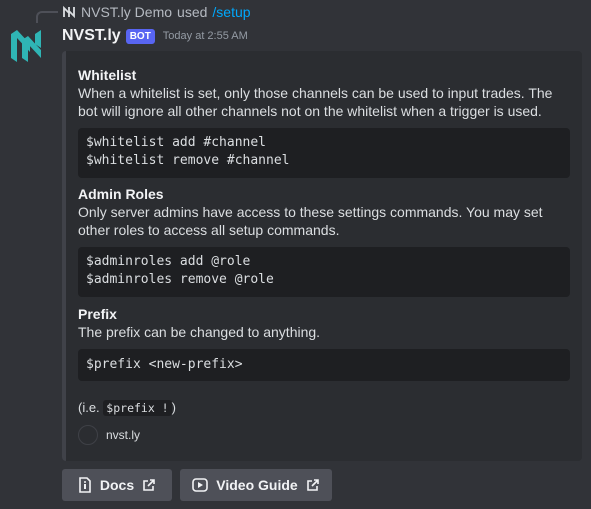 This screenshot has height=509, width=591. What do you see at coordinates (180, 279) in the screenshot?
I see `code-line: $adminroles remove @role` at bounding box center [180, 279].